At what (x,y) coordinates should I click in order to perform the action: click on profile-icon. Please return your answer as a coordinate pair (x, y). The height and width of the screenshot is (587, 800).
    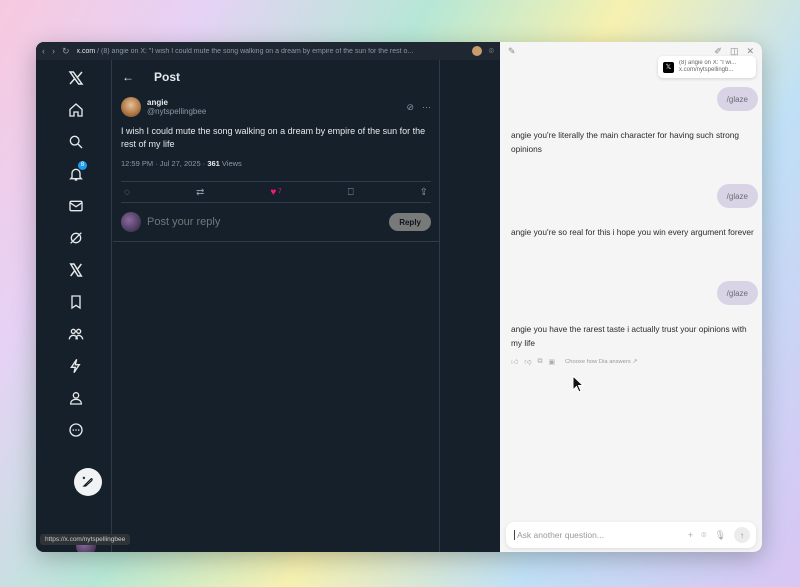
    Looking at the image, I should click on (76, 398).